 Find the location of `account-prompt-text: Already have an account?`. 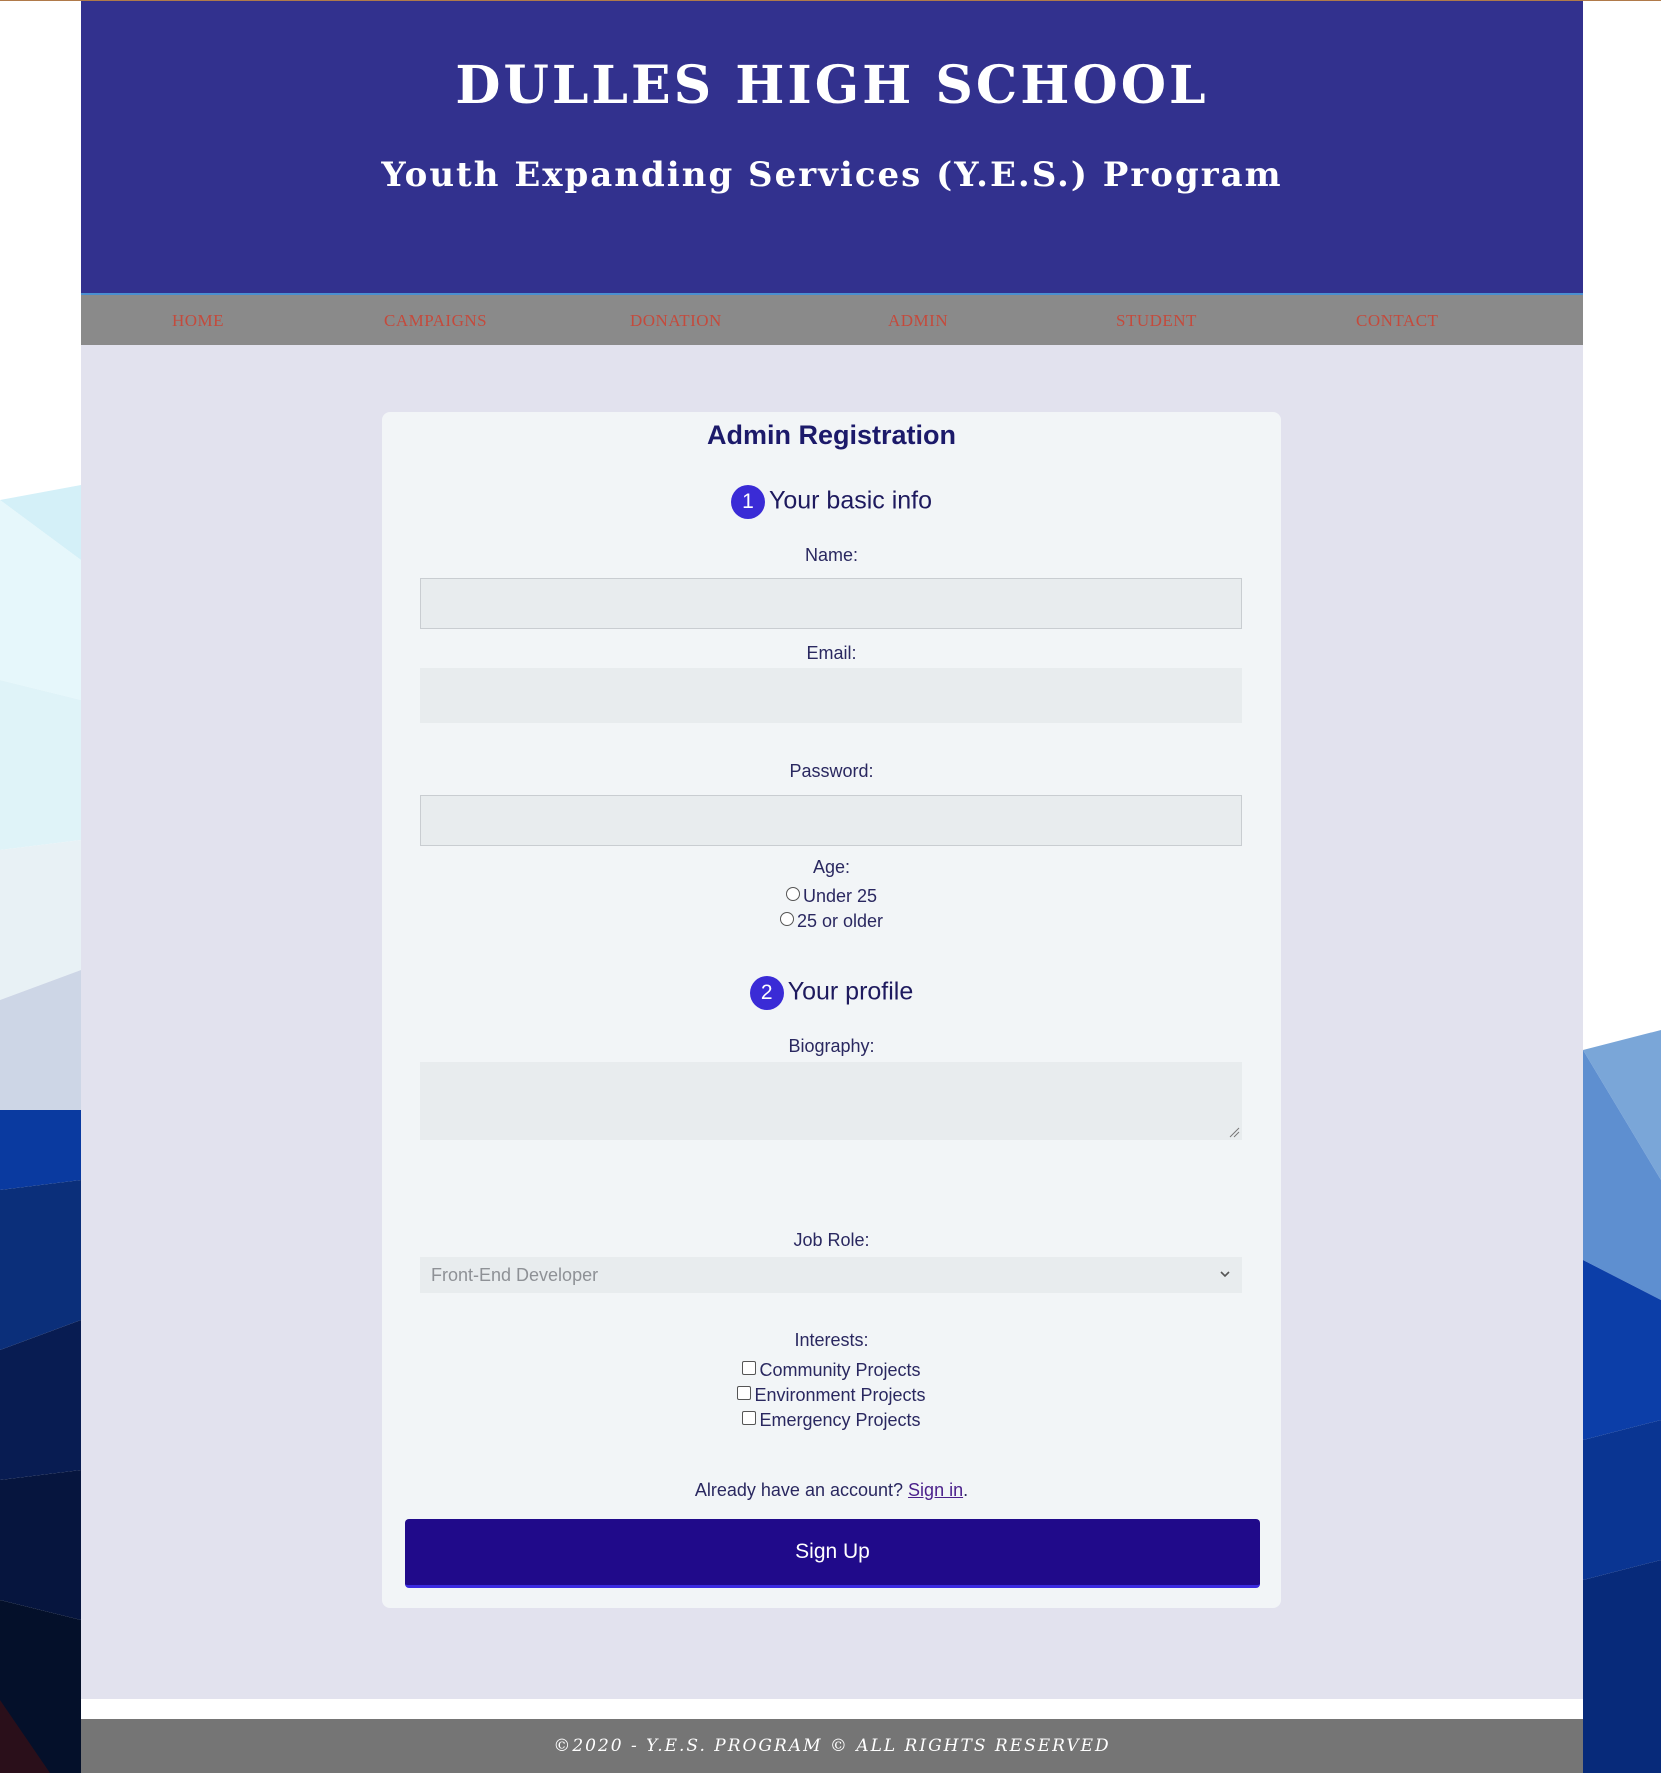

account-prompt-text: Already have an account? is located at coordinates (799, 1490).